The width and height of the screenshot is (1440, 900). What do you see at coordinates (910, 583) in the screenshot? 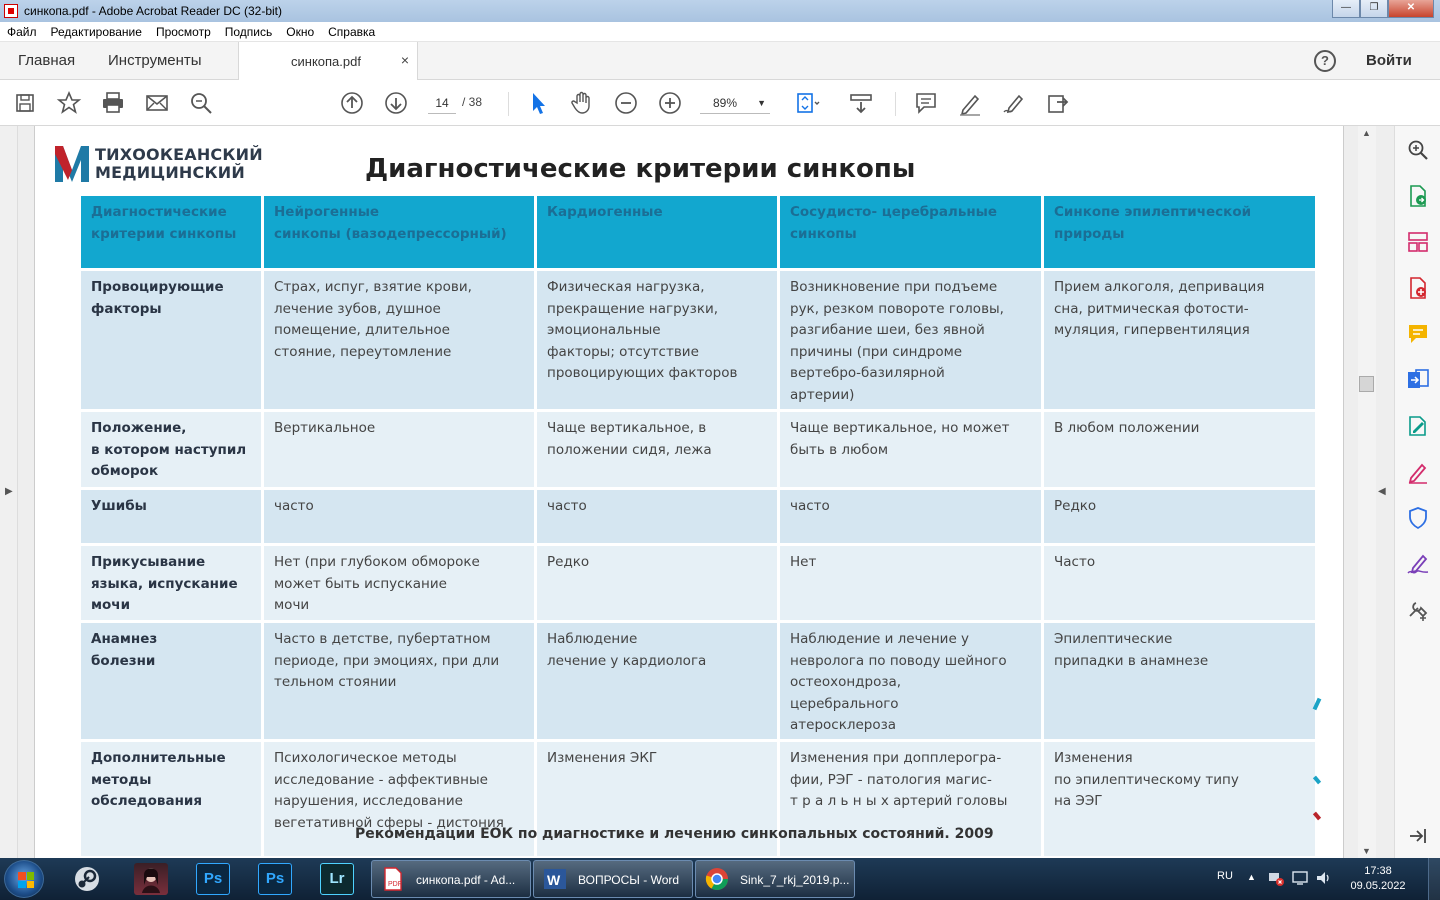
I see `table-cell: Нет` at bounding box center [910, 583].